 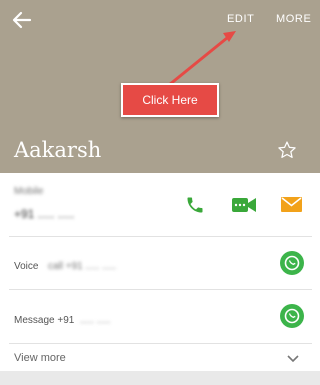 What do you see at coordinates (58, 150) in the screenshot?
I see `contact-name: Aakarsh` at bounding box center [58, 150].